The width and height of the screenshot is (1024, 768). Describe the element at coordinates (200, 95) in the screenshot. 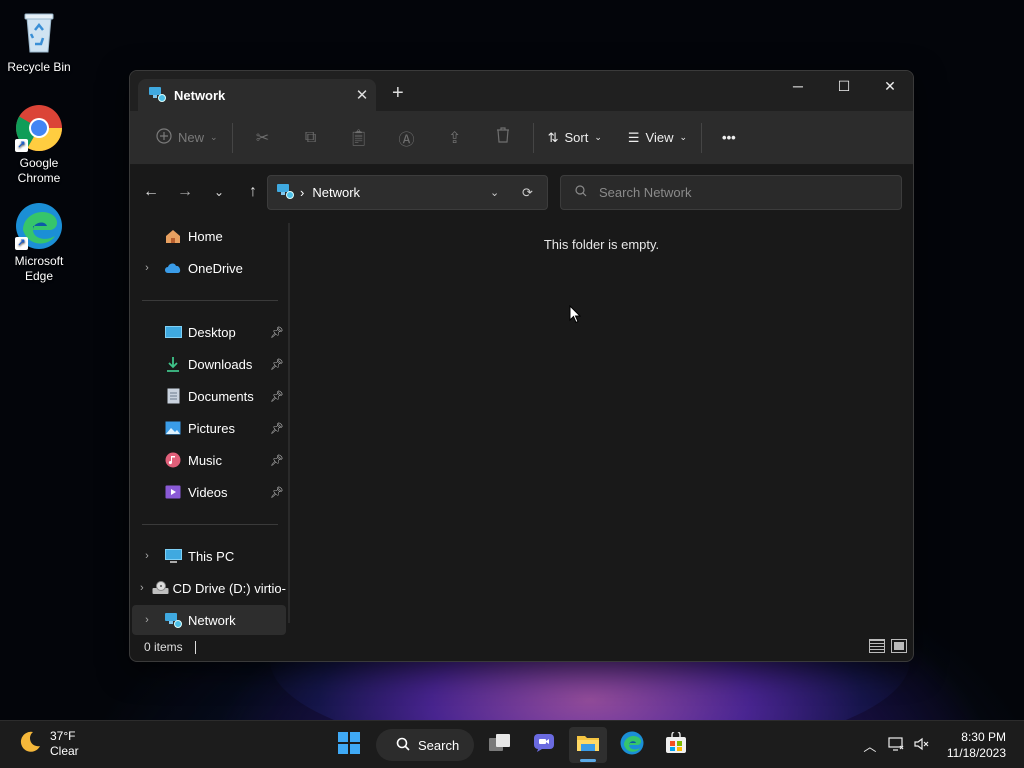

I see `tab-title: Network` at that location.